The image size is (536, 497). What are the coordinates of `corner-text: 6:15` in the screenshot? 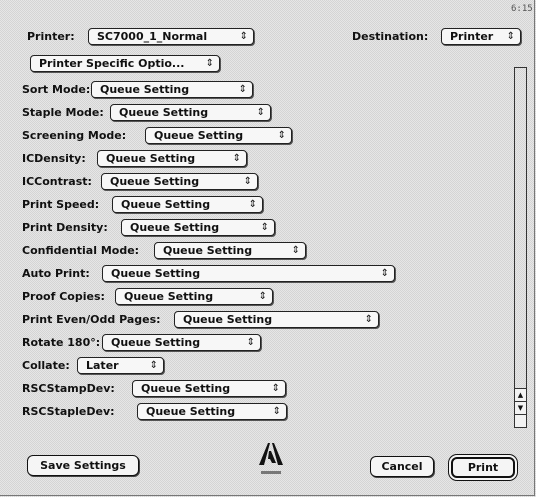 It's located at (522, 9).